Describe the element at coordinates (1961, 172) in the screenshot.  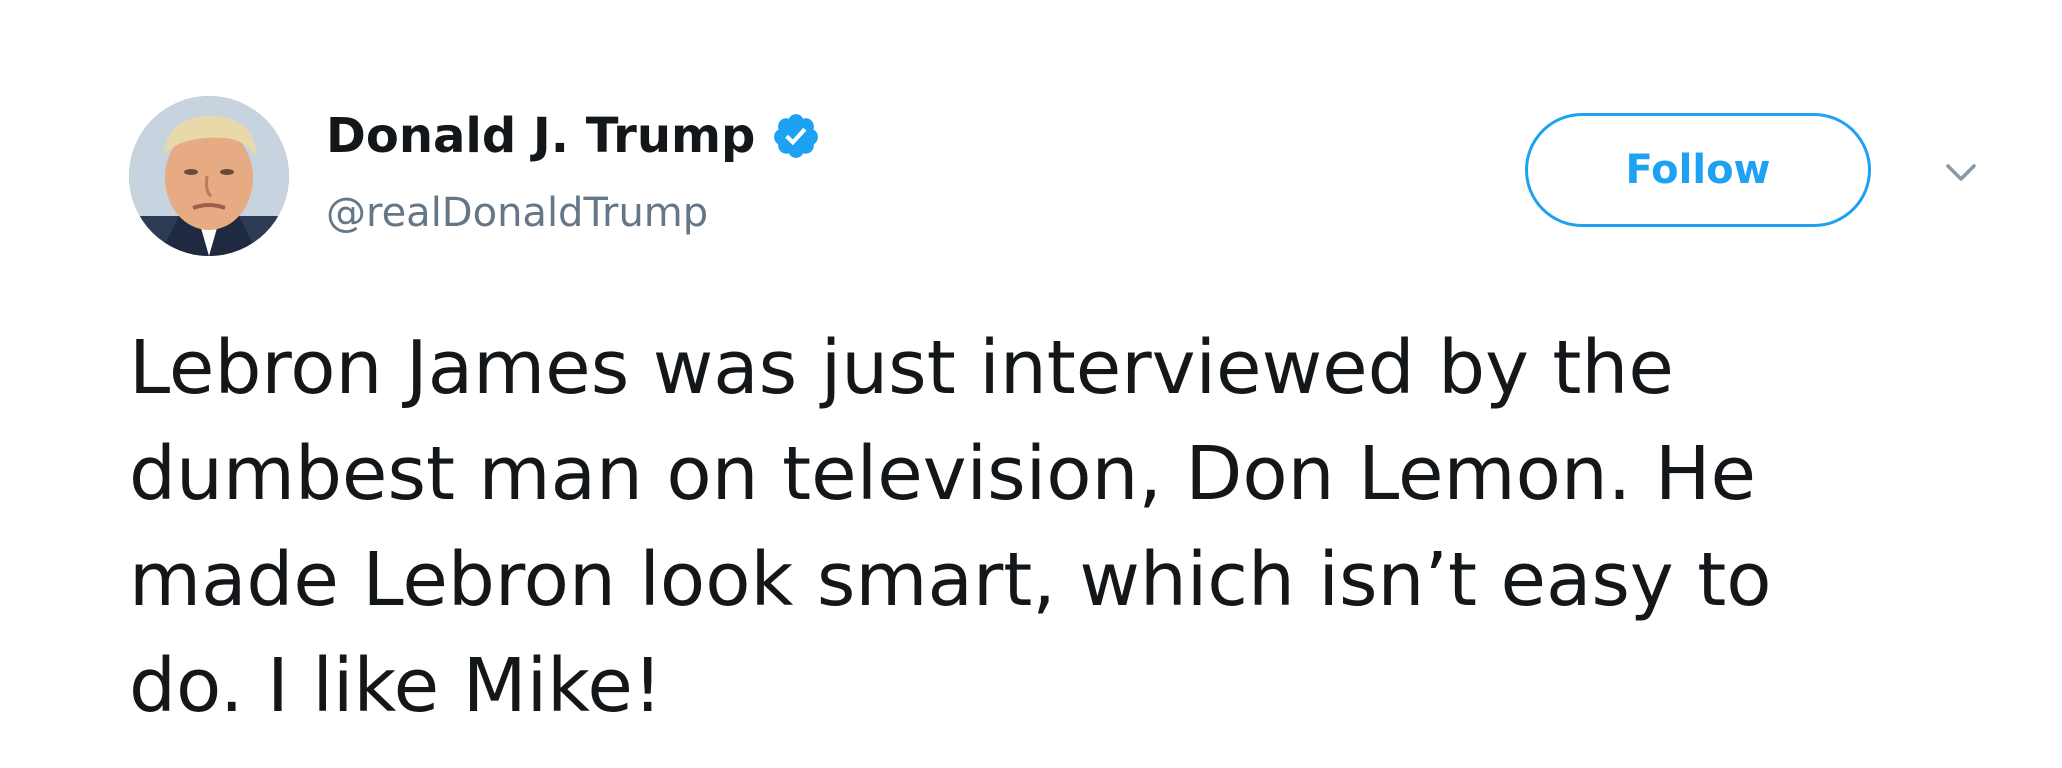
I see `chevron-down-icon` at that location.